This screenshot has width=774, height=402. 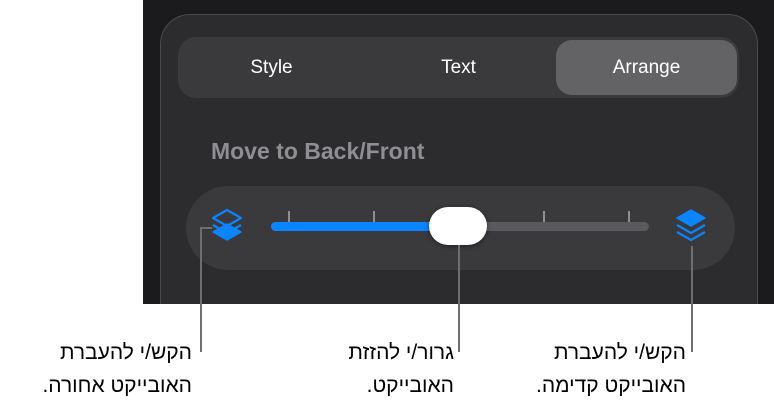 I want to click on tab-text: Text, so click(x=458, y=67).